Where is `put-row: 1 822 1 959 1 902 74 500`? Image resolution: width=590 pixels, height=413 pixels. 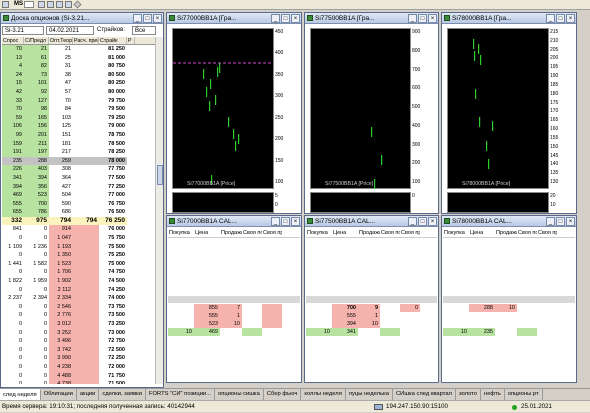 put-row: 1 822 1 959 1 902 74 500 is located at coordinates (78, 281).